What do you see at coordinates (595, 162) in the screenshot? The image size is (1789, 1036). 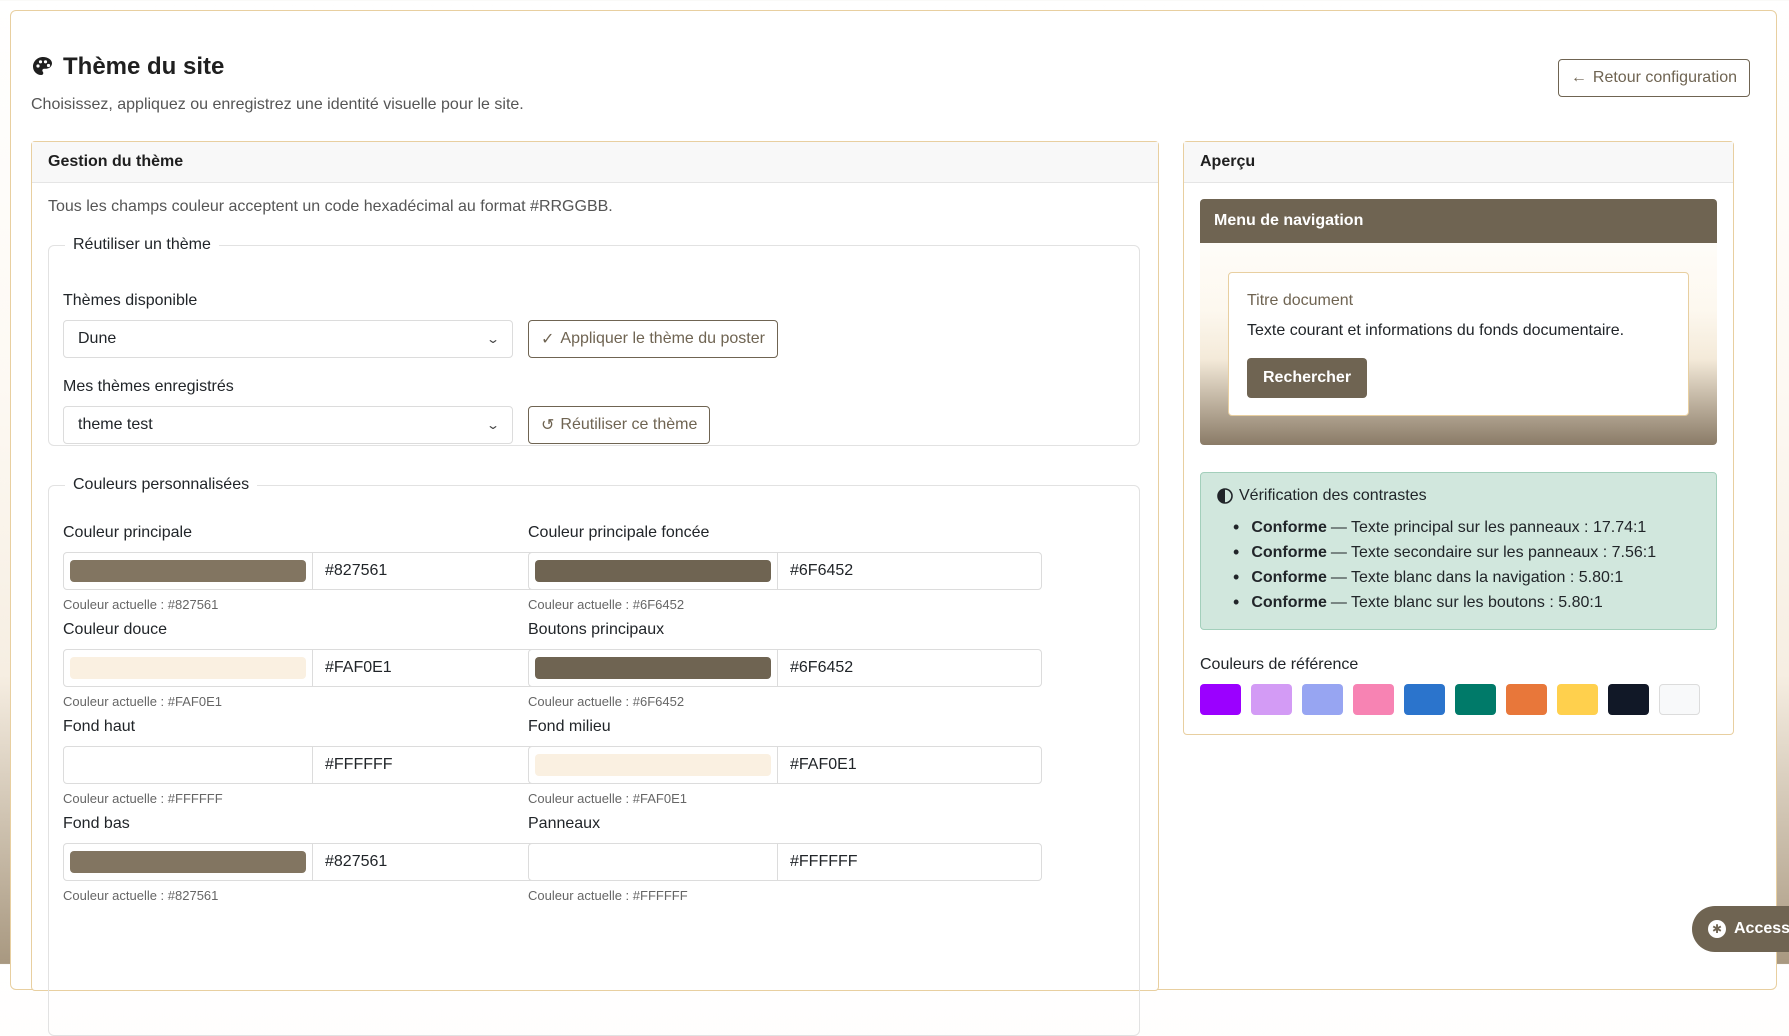 I see `theme-management-header: Gestion du thème` at bounding box center [595, 162].